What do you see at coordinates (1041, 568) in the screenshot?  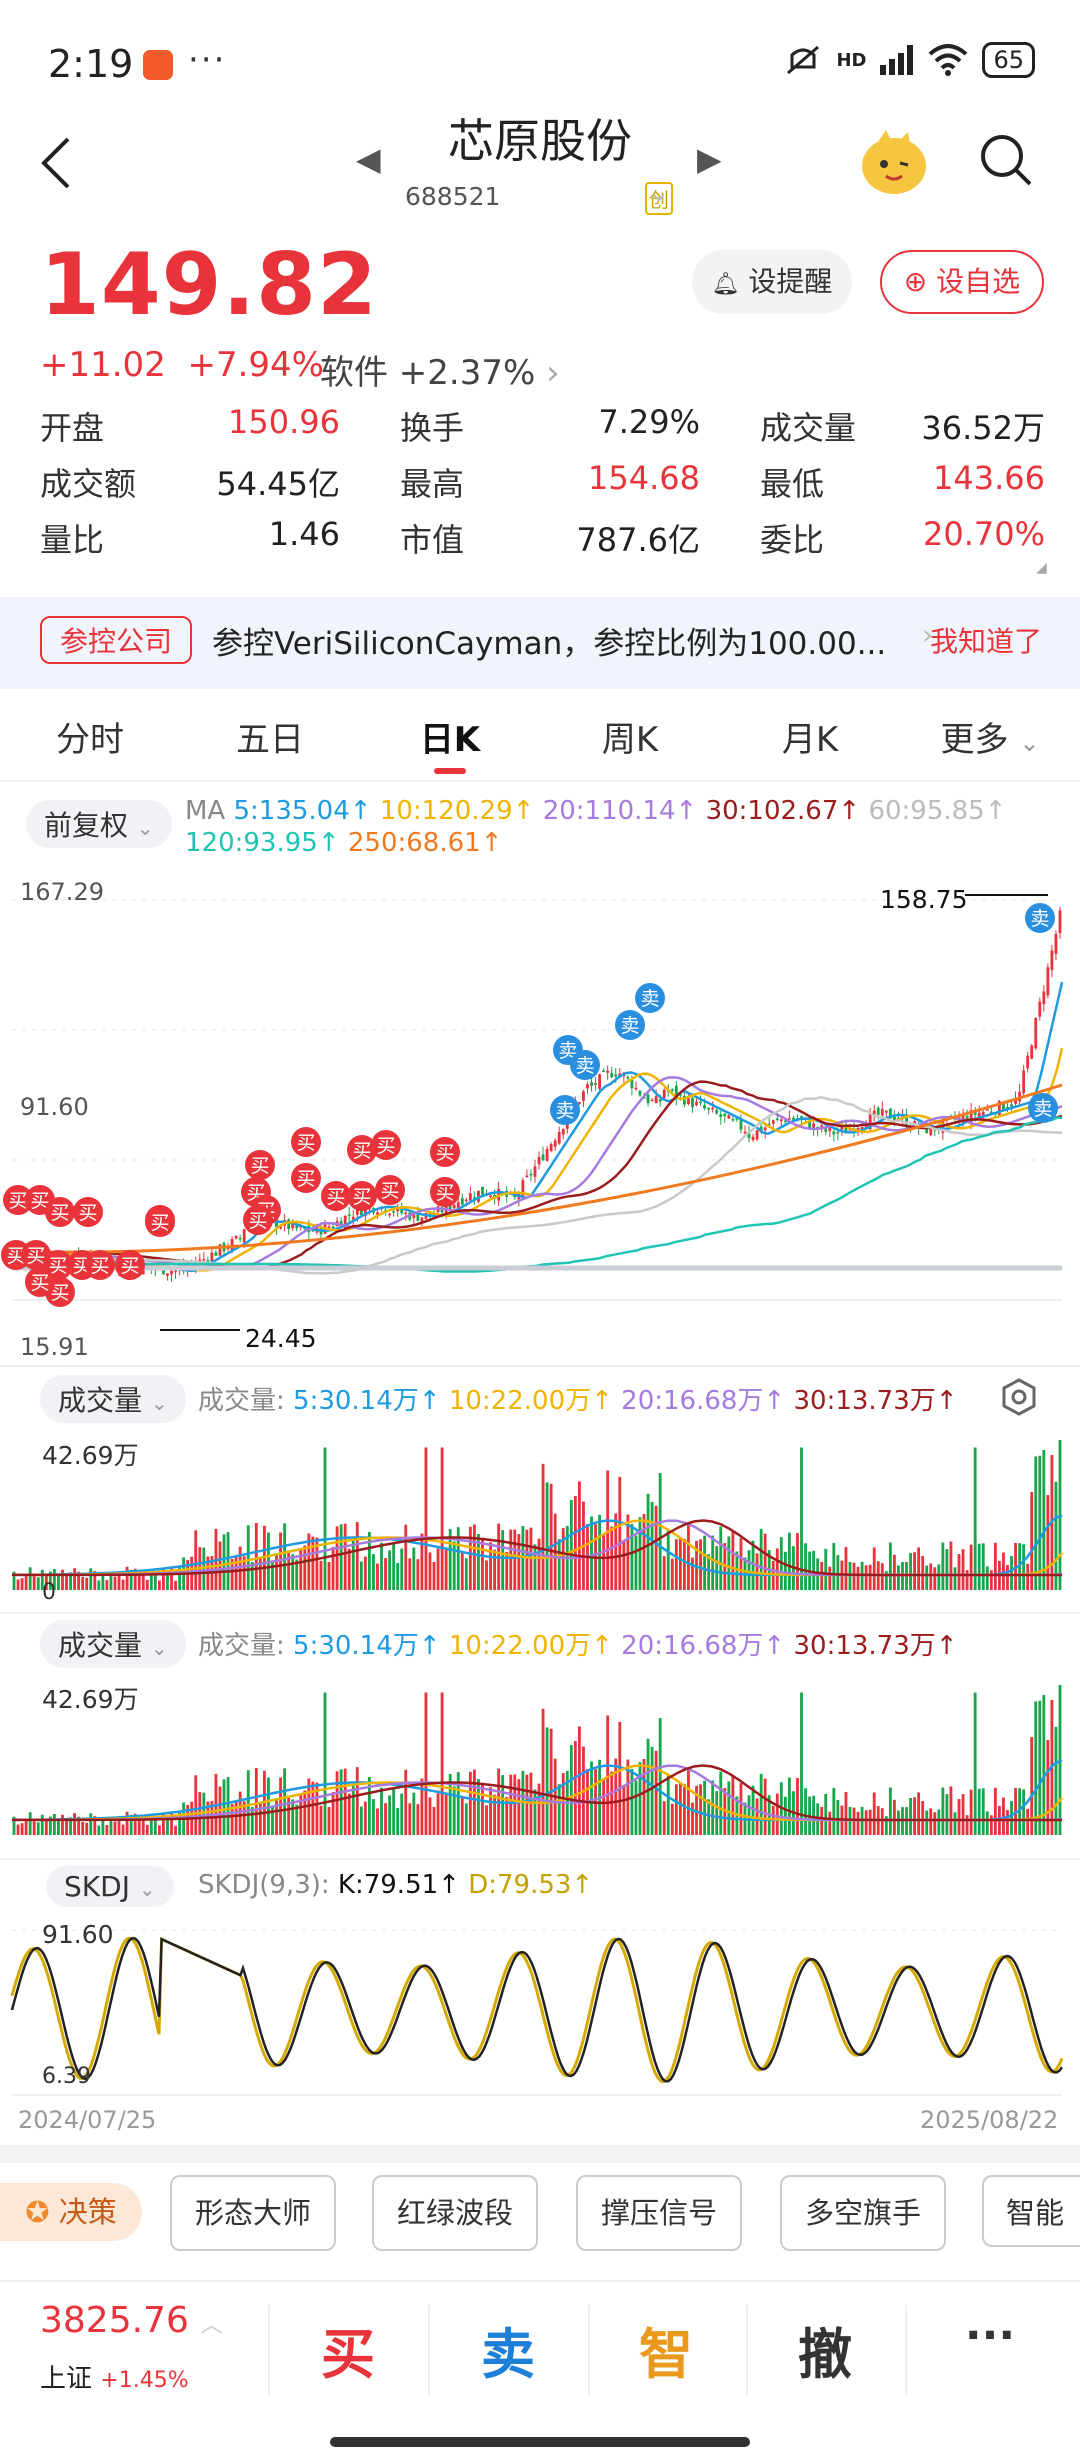 I see `expand-corner-icon: ◢` at bounding box center [1041, 568].